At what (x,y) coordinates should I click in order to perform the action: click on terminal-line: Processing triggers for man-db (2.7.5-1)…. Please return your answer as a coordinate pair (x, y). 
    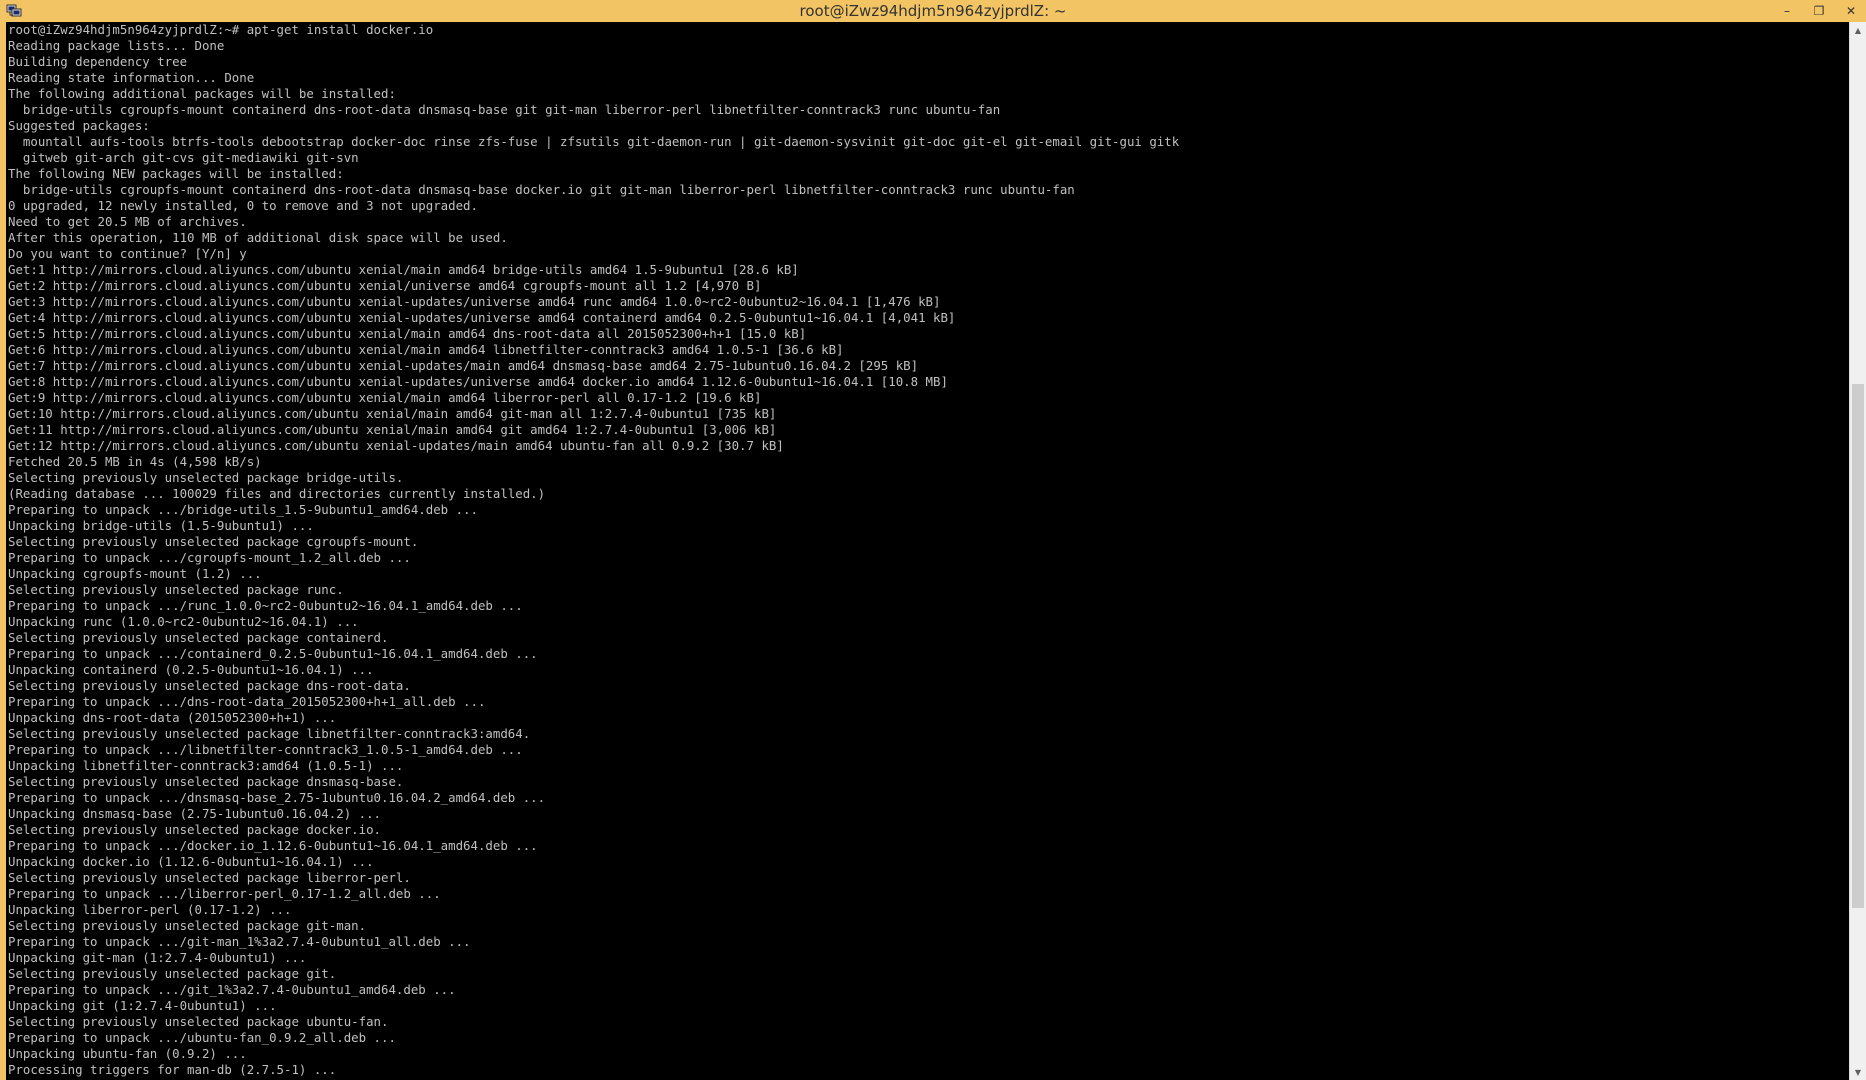
    Looking at the image, I should click on (172, 1069).